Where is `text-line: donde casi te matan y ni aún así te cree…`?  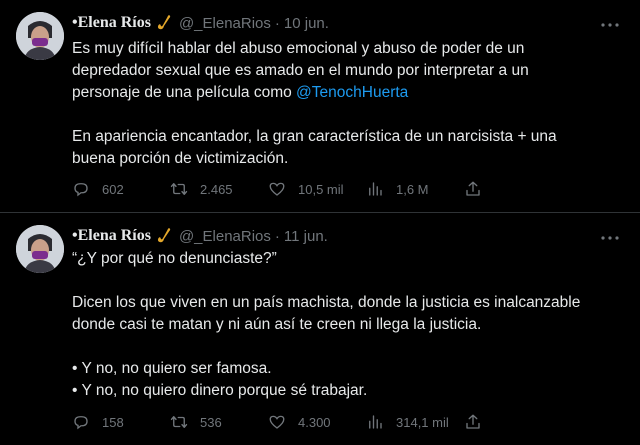
text-line: donde casi te matan y ni aún así te cree… is located at coordinates (277, 324).